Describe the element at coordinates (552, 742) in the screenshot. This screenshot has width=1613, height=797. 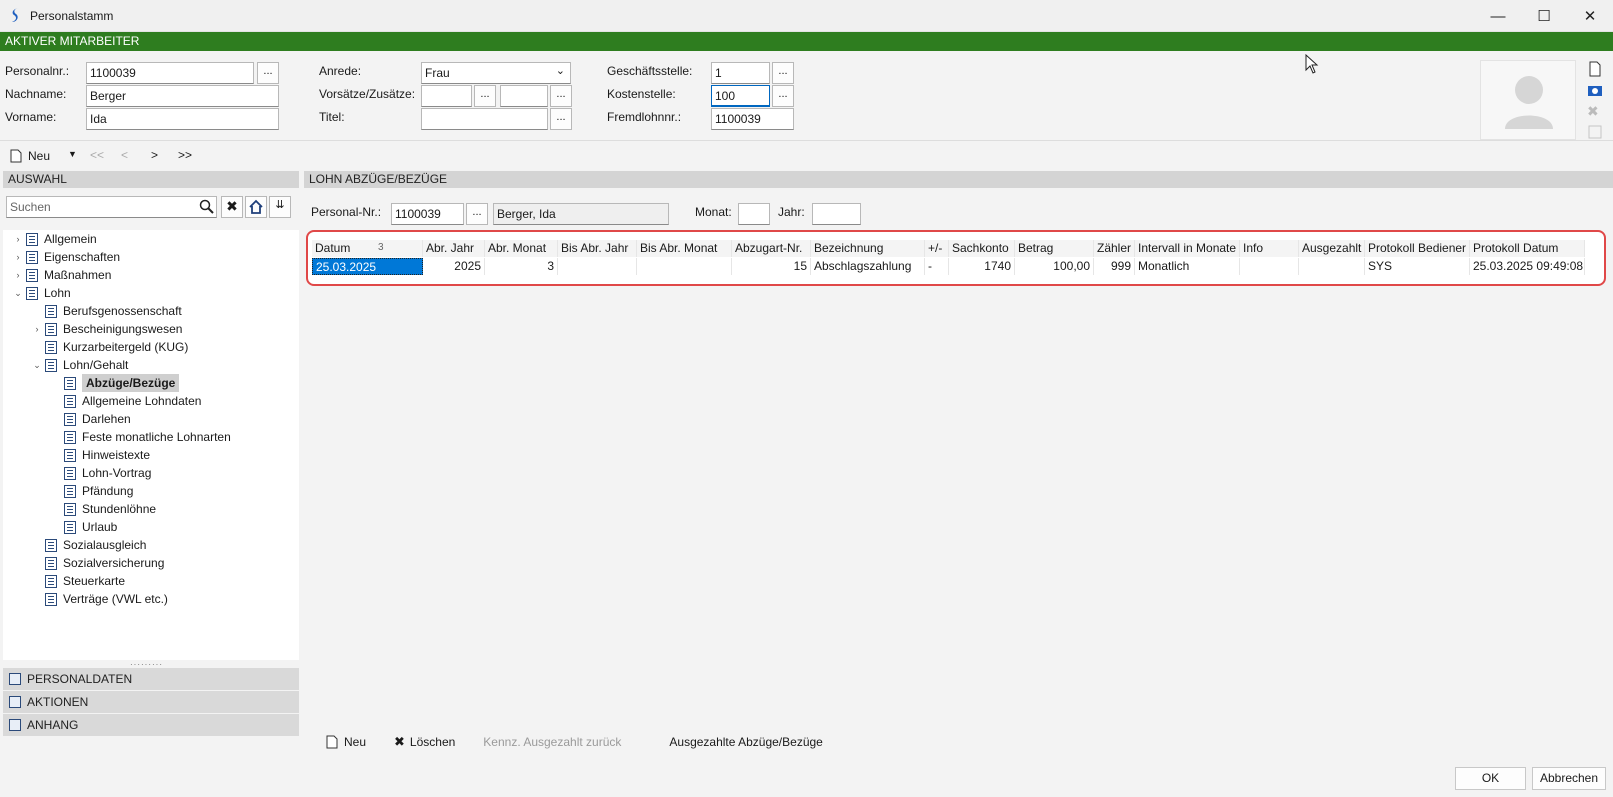
I see `reset-paid-flag-button: Kennz. Ausgezahlt zurück` at that location.